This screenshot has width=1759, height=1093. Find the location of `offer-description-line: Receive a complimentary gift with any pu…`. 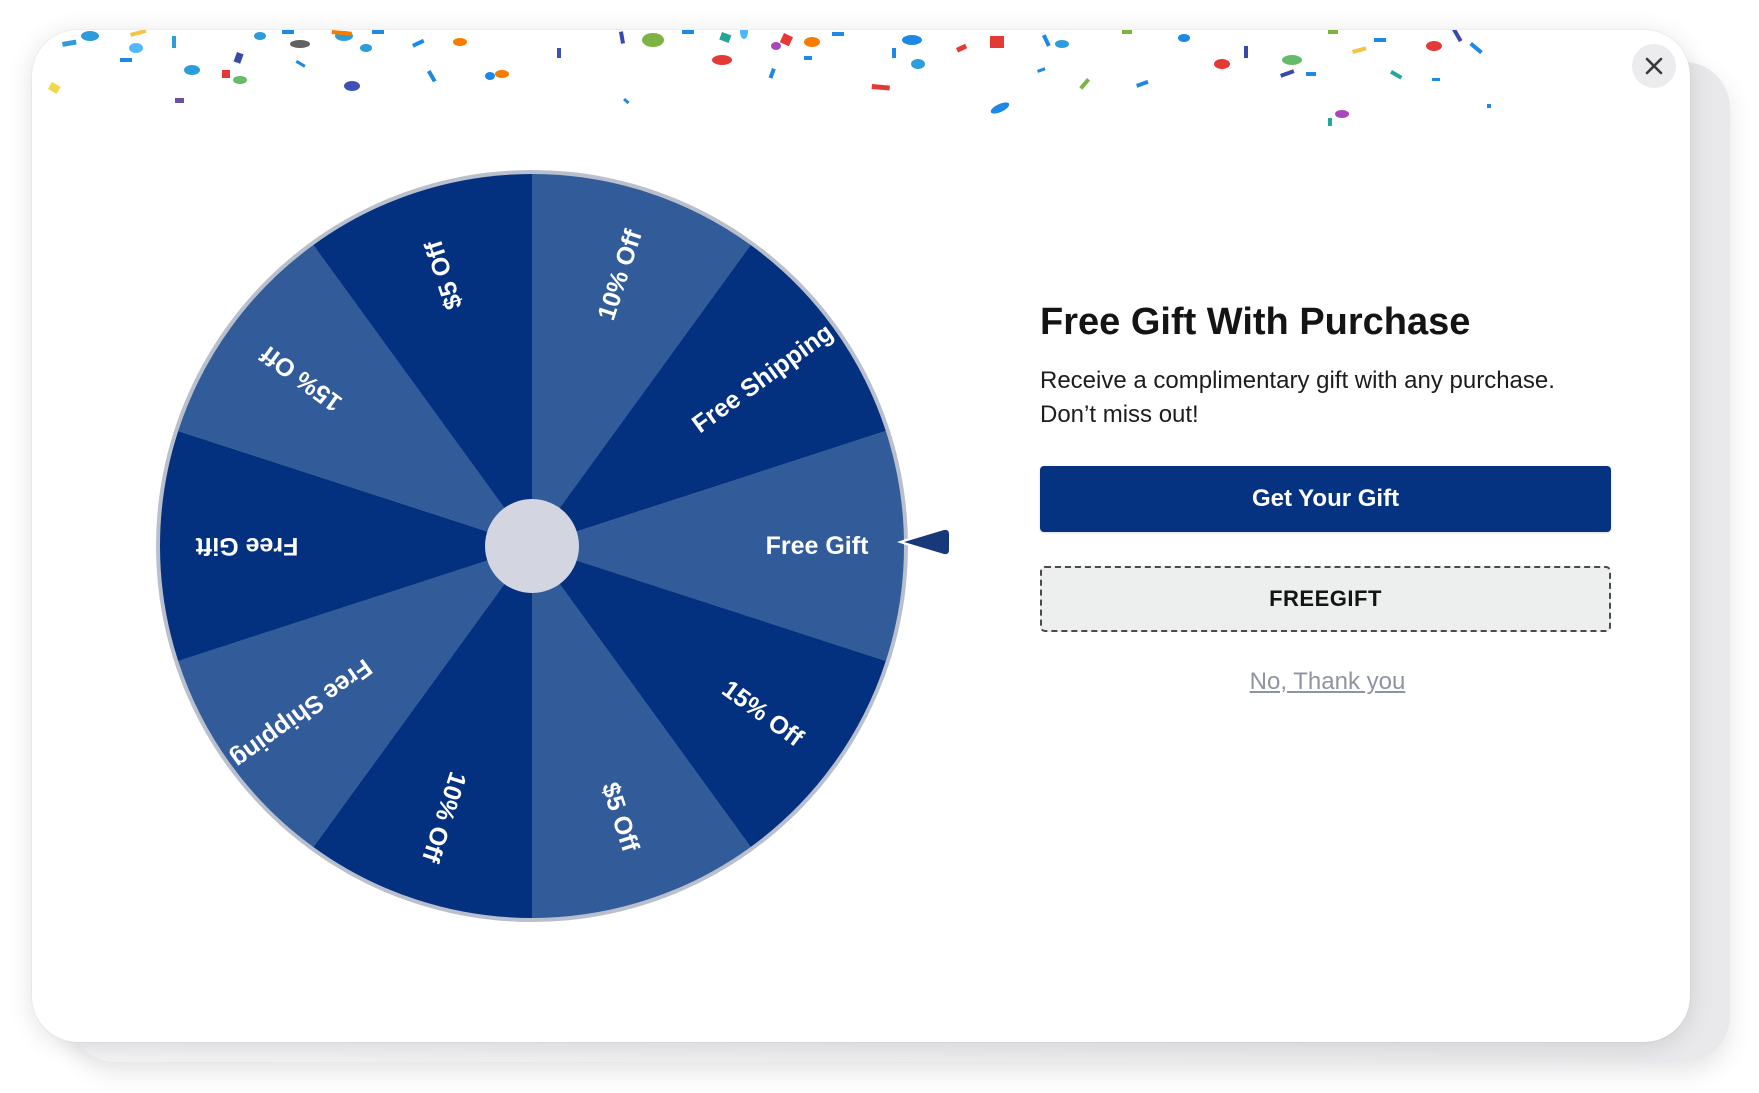

offer-description-line: Receive a complimentary gift with any pu… is located at coordinates (1297, 380).